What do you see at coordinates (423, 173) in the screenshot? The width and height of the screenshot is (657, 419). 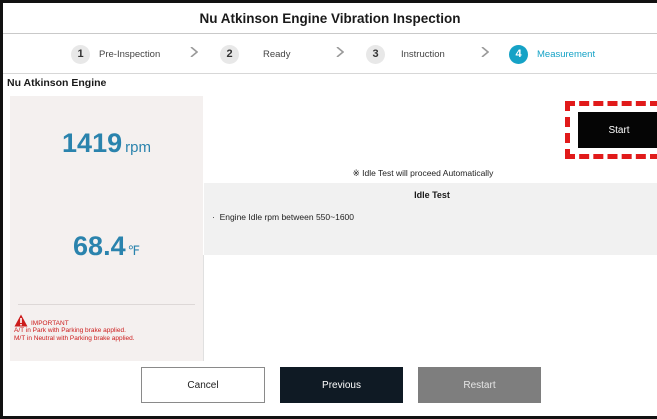 I see `auto-proceed-note: ※ Idle Test will proceed Automatically` at bounding box center [423, 173].